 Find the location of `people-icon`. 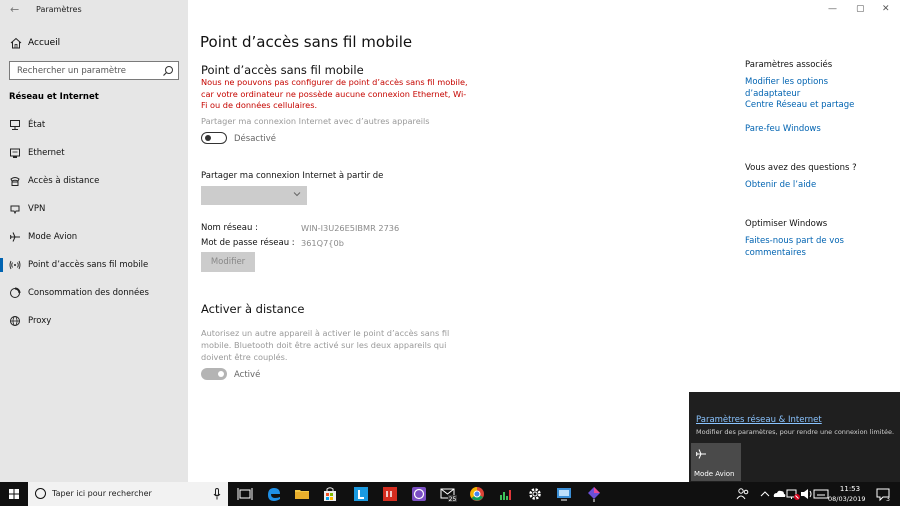

people-icon is located at coordinates (743, 494).